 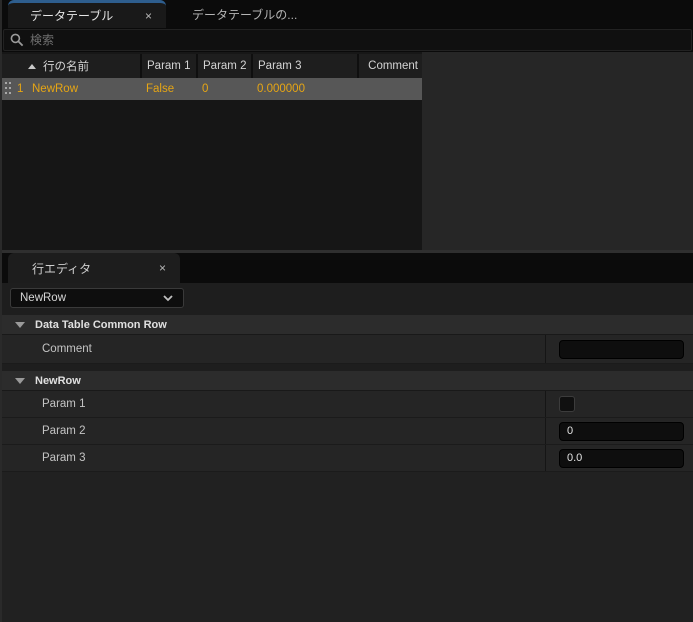 I want to click on sort-ascending-icon, so click(x=32, y=66).